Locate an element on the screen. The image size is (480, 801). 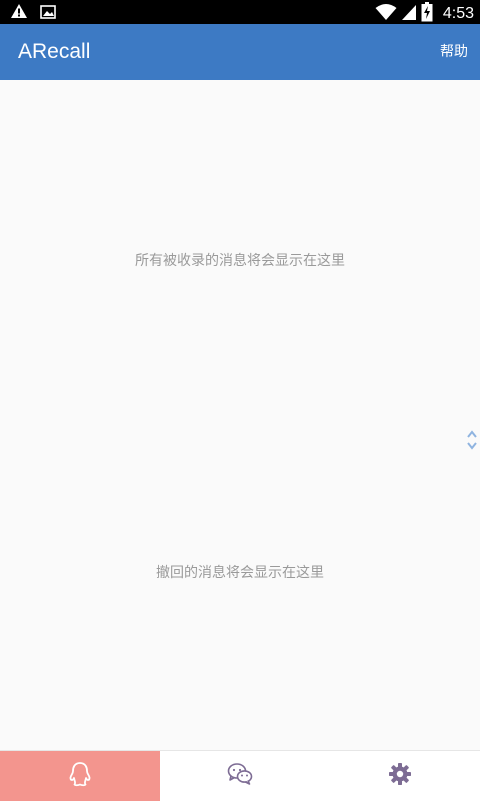
tab-wechat is located at coordinates (240, 776).